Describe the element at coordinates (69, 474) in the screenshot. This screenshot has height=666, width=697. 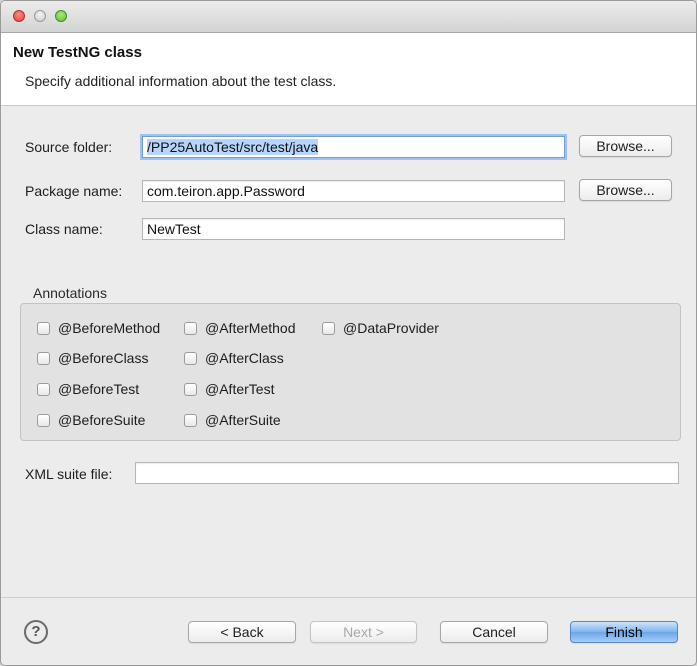
I see `xml-suite-file-label: XML suite file:` at that location.